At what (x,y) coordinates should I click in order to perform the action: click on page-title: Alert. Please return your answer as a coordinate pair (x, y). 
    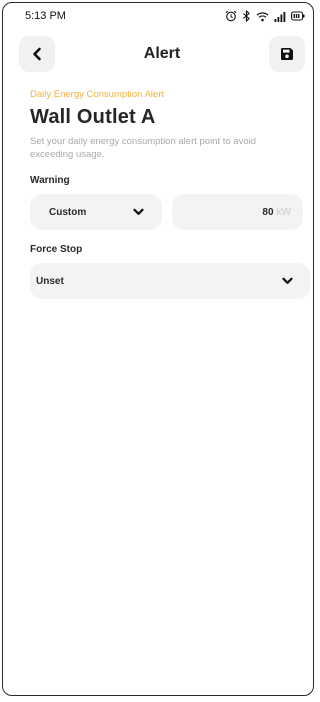
    Looking at the image, I should click on (162, 53).